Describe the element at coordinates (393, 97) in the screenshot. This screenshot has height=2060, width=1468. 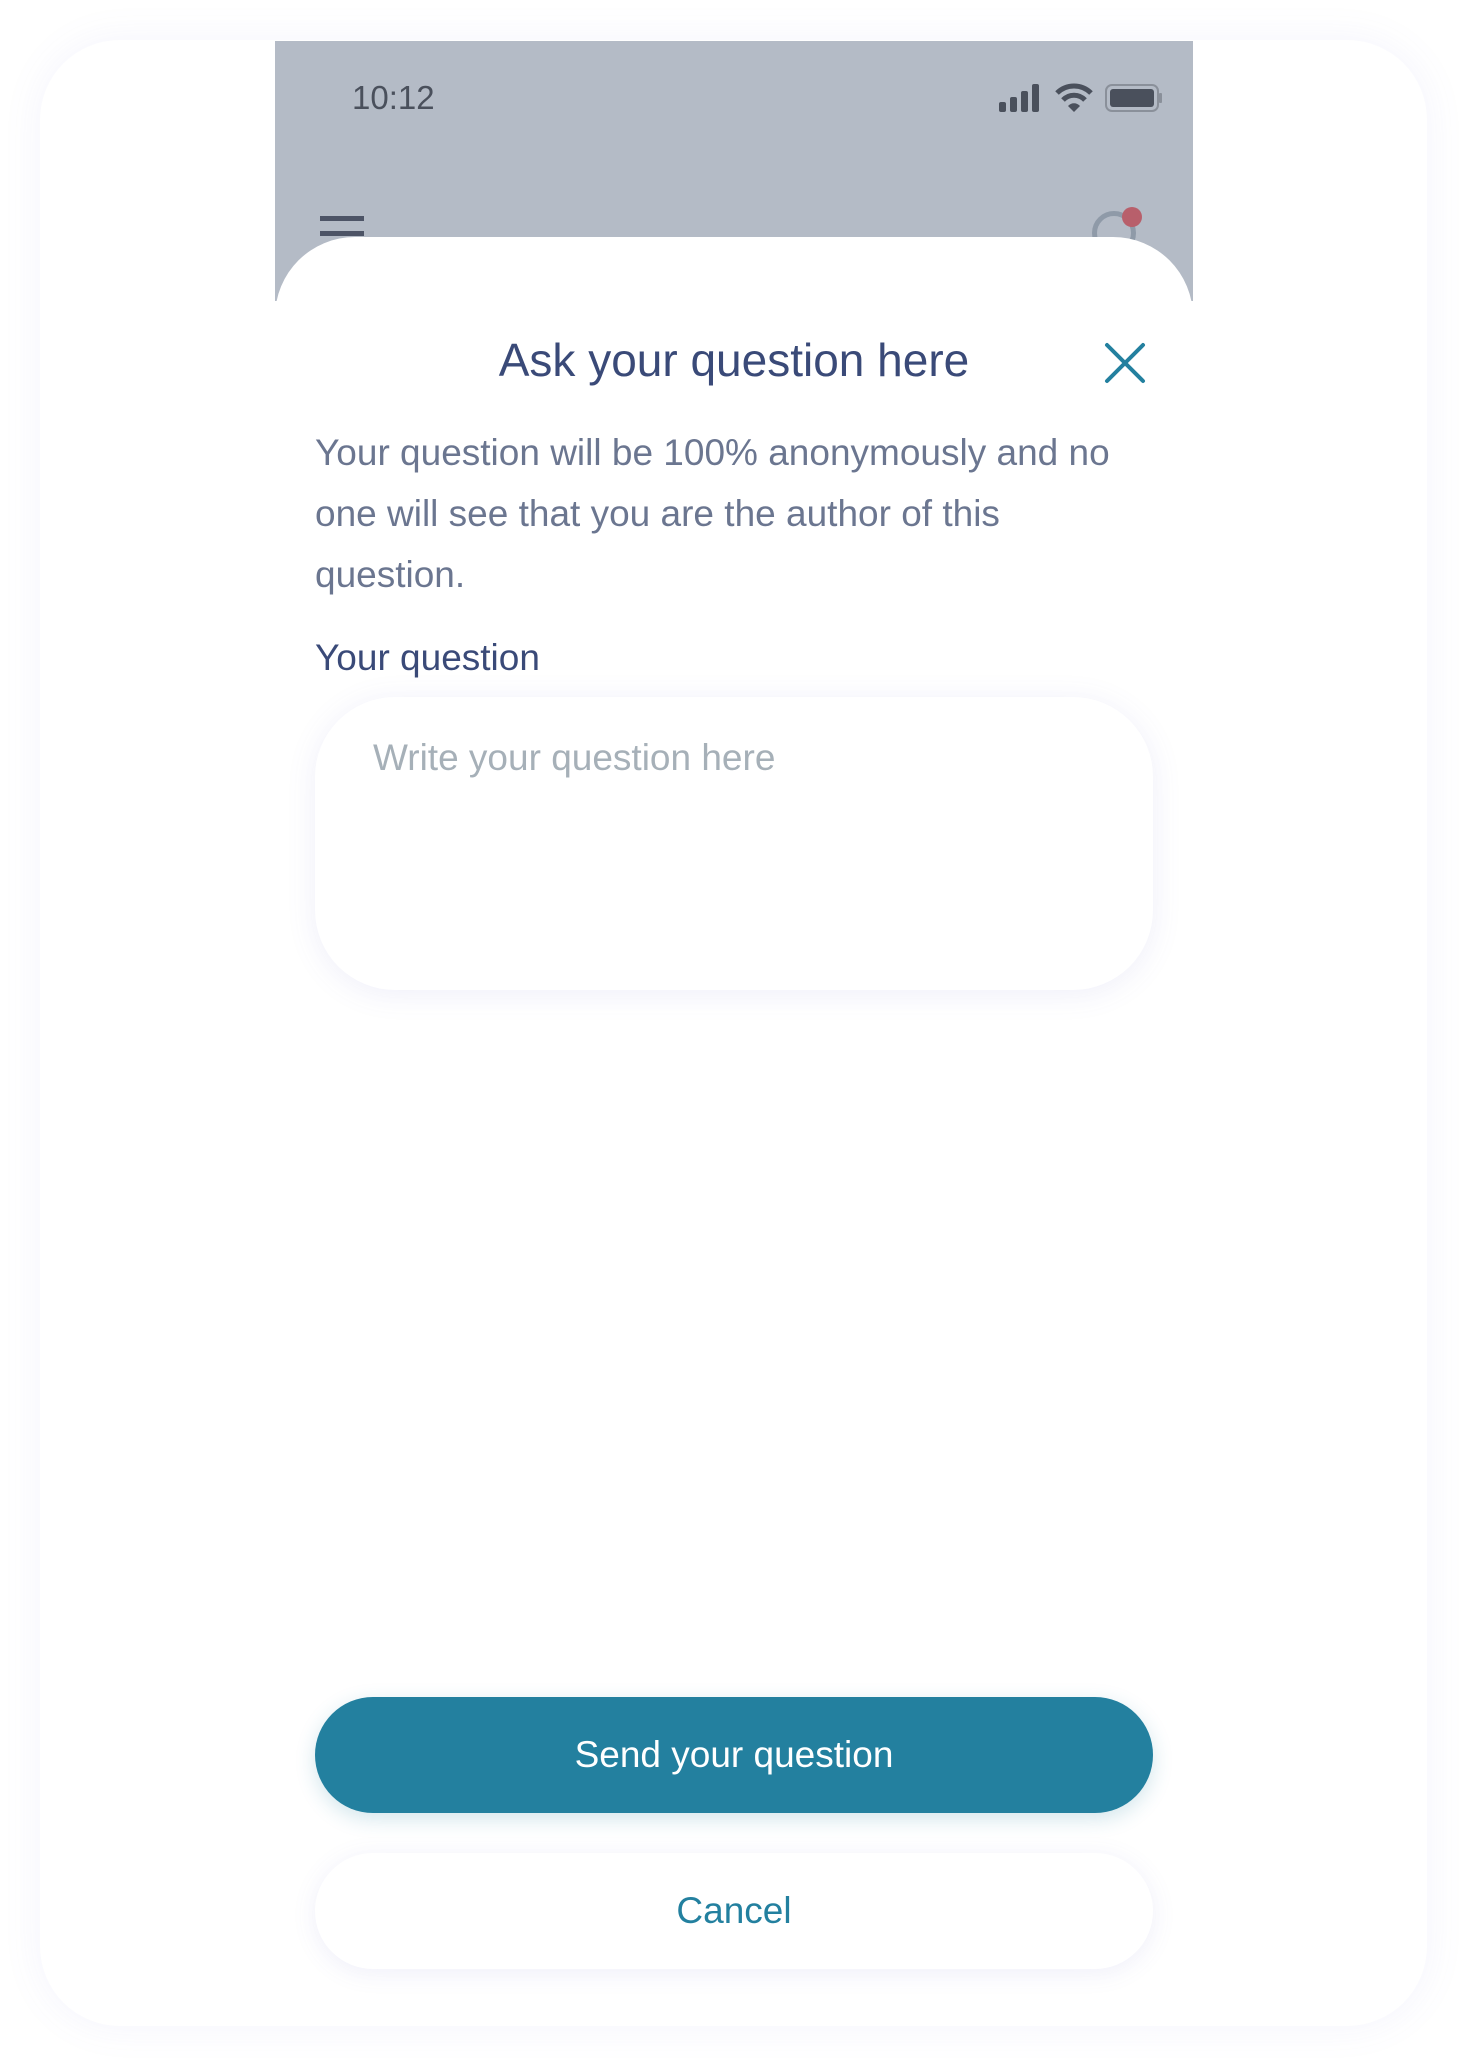
I see `status-time: 10:12` at that location.